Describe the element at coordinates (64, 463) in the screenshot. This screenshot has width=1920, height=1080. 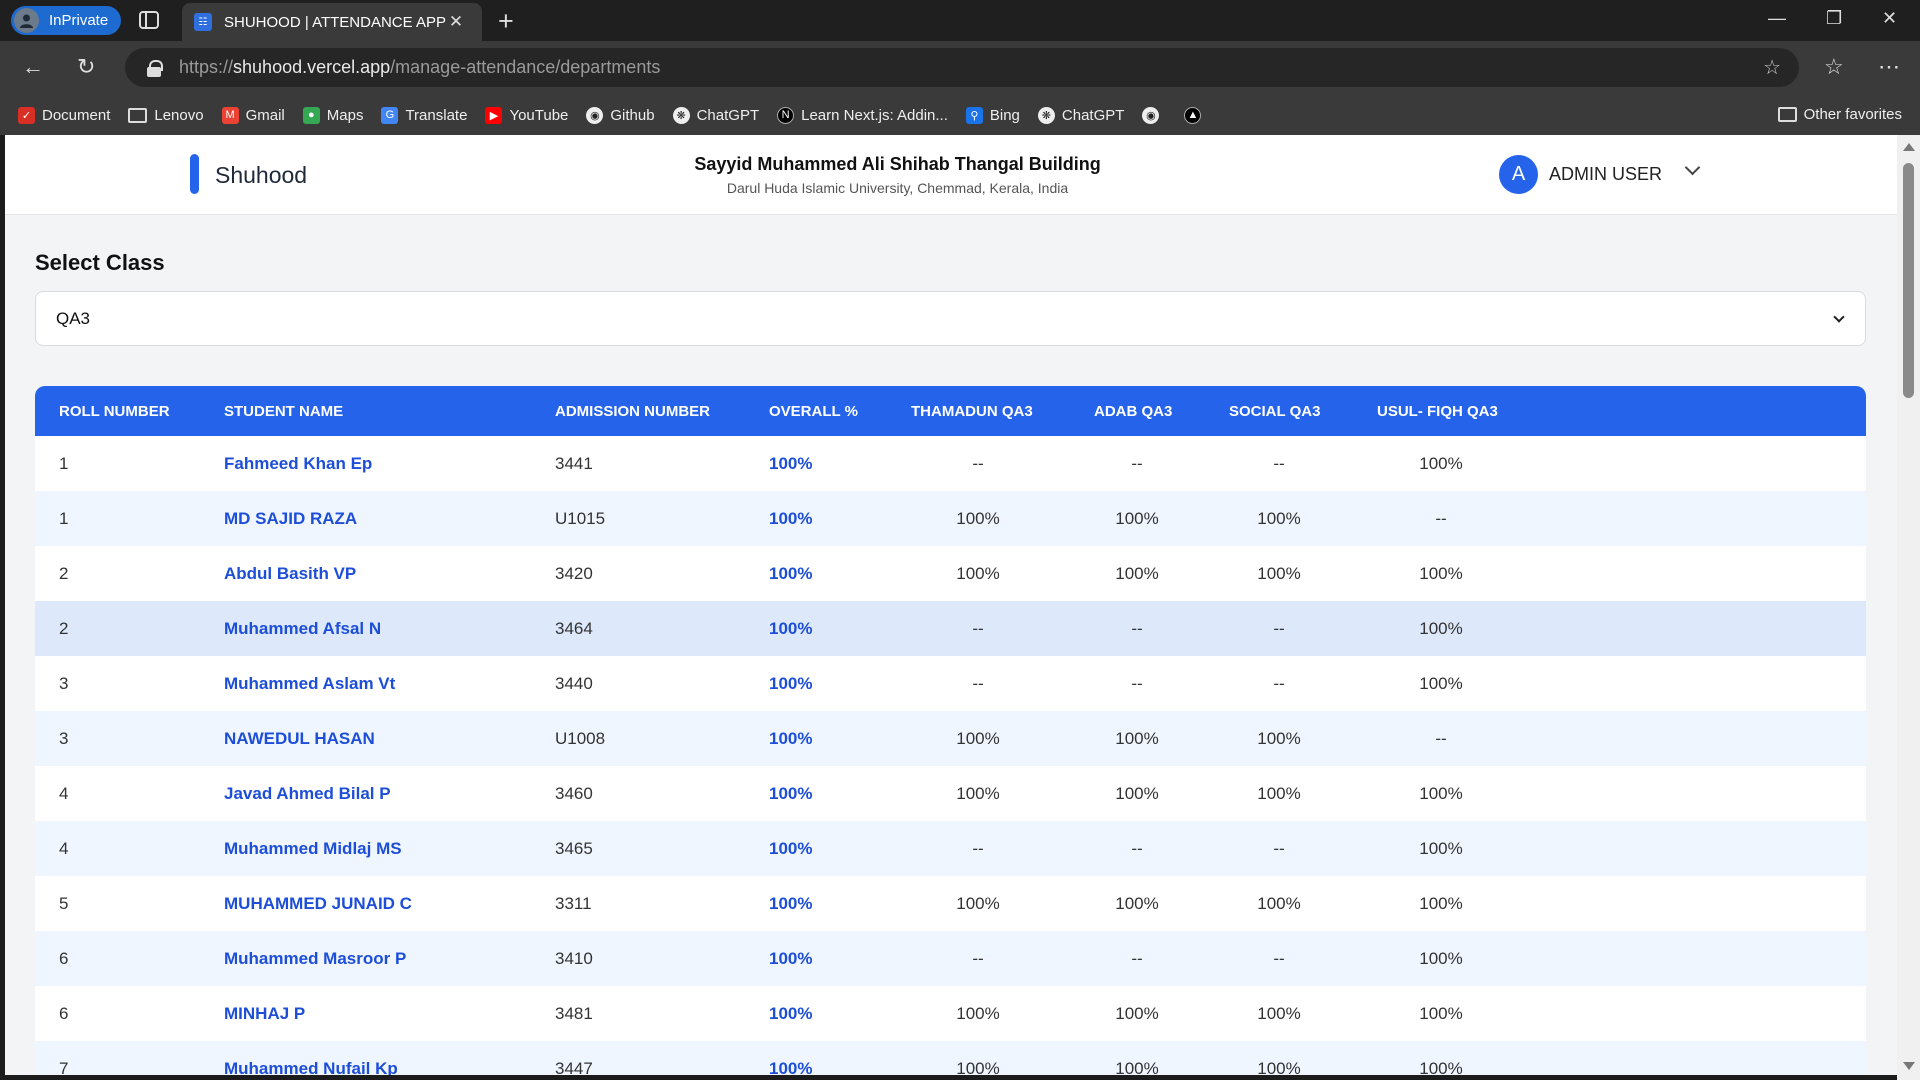
I see `roll-number-cell: 1` at that location.